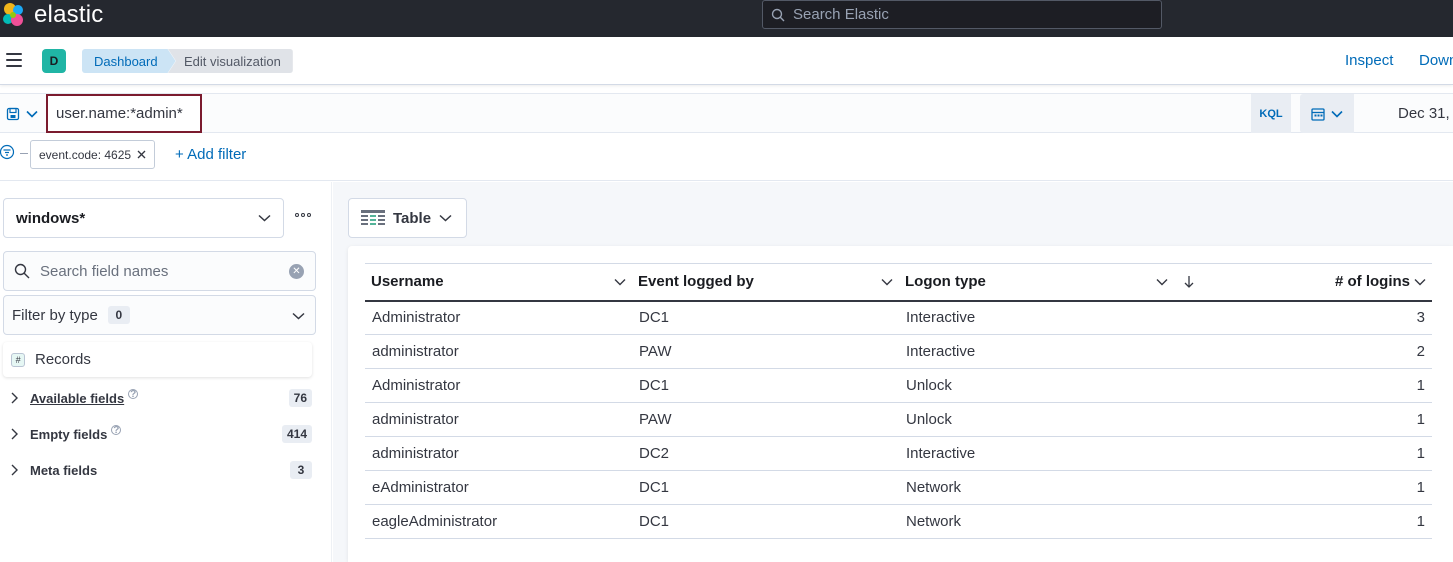 The height and width of the screenshot is (562, 1453). I want to click on field-search: ✕, so click(159, 271).